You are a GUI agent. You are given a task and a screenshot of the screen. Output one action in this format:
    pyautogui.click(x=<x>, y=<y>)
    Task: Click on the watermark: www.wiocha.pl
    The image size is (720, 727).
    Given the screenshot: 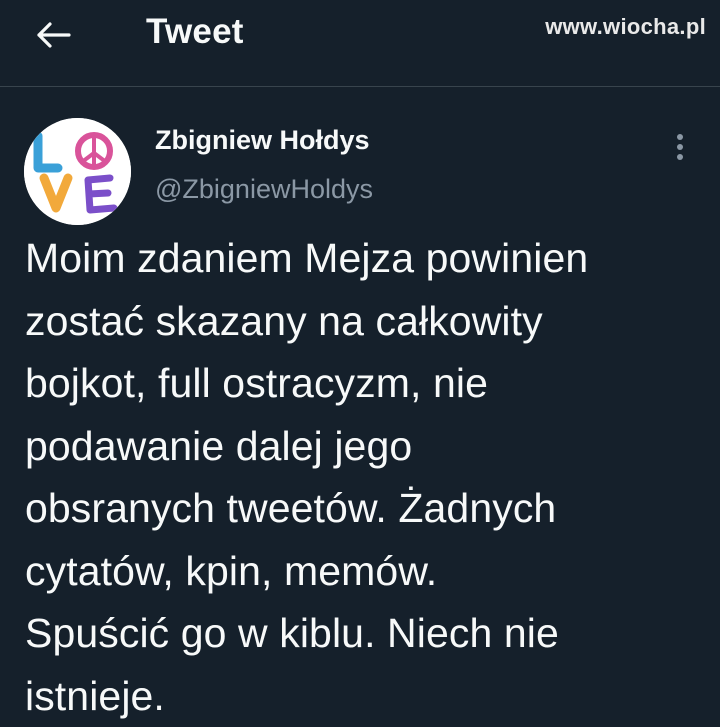 What is the action you would take?
    pyautogui.click(x=625, y=26)
    